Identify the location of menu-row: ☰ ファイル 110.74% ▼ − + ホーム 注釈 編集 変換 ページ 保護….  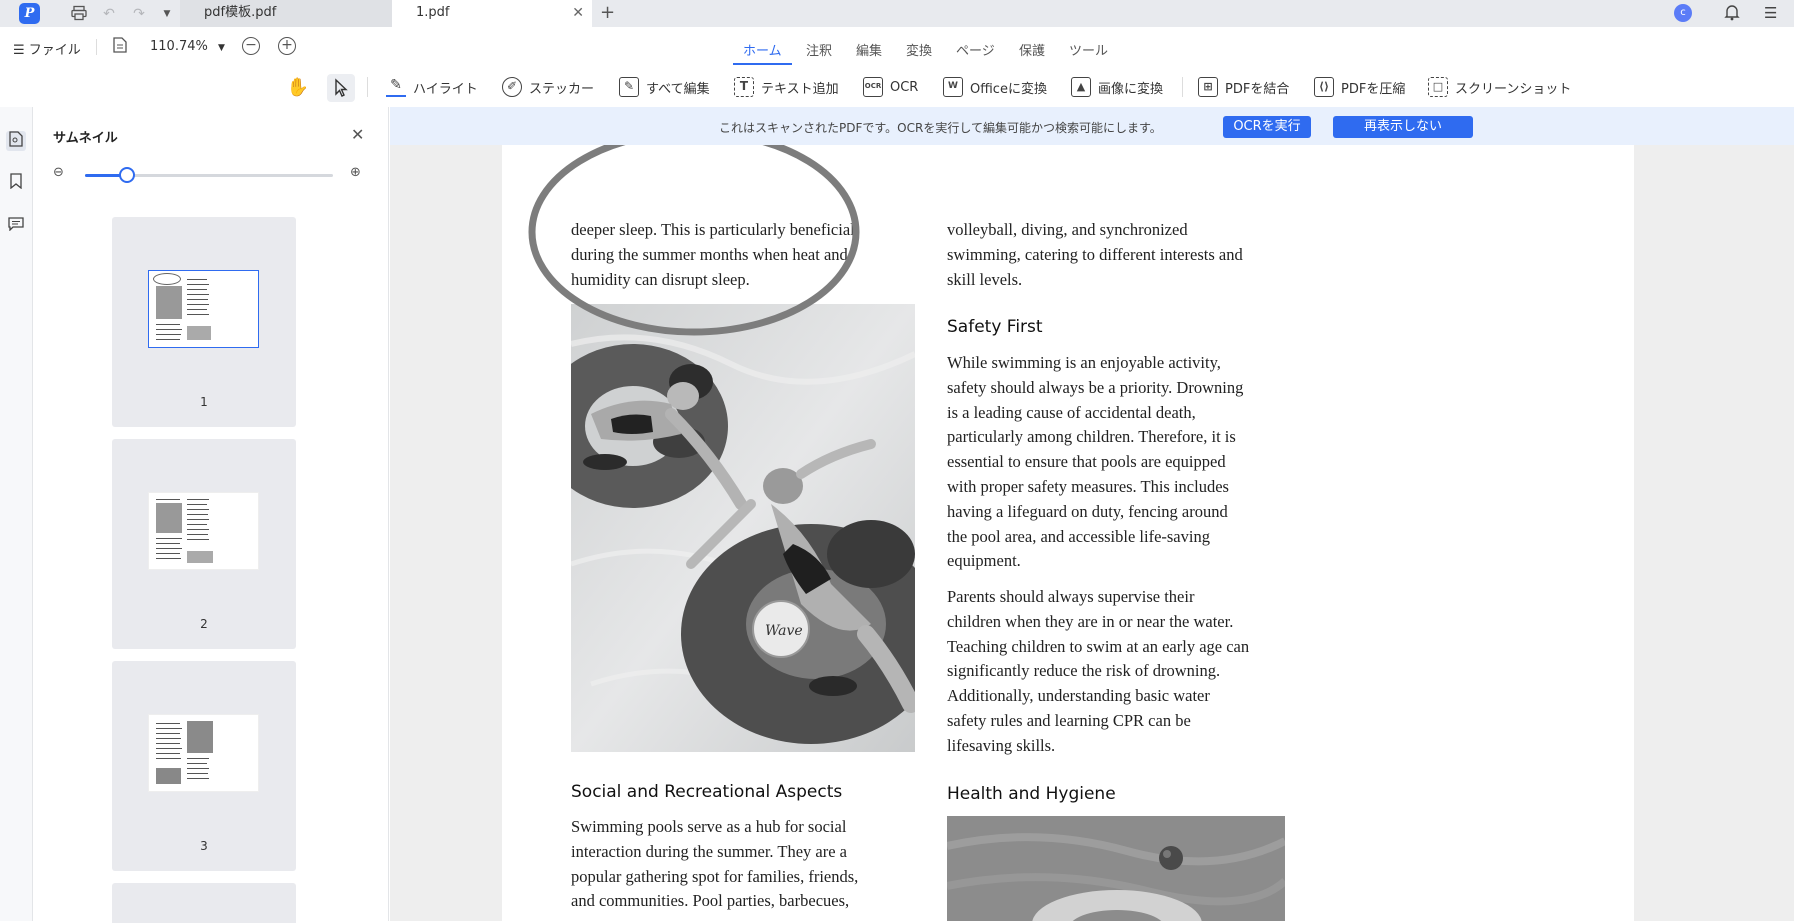
(897, 47).